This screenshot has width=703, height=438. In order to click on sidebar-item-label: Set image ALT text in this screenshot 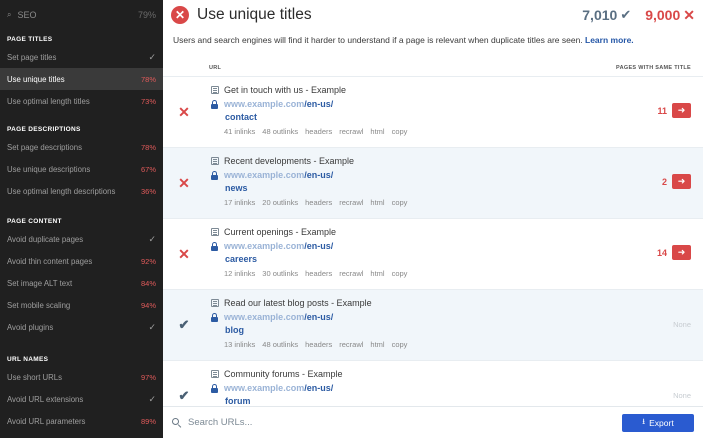, I will do `click(40, 283)`.